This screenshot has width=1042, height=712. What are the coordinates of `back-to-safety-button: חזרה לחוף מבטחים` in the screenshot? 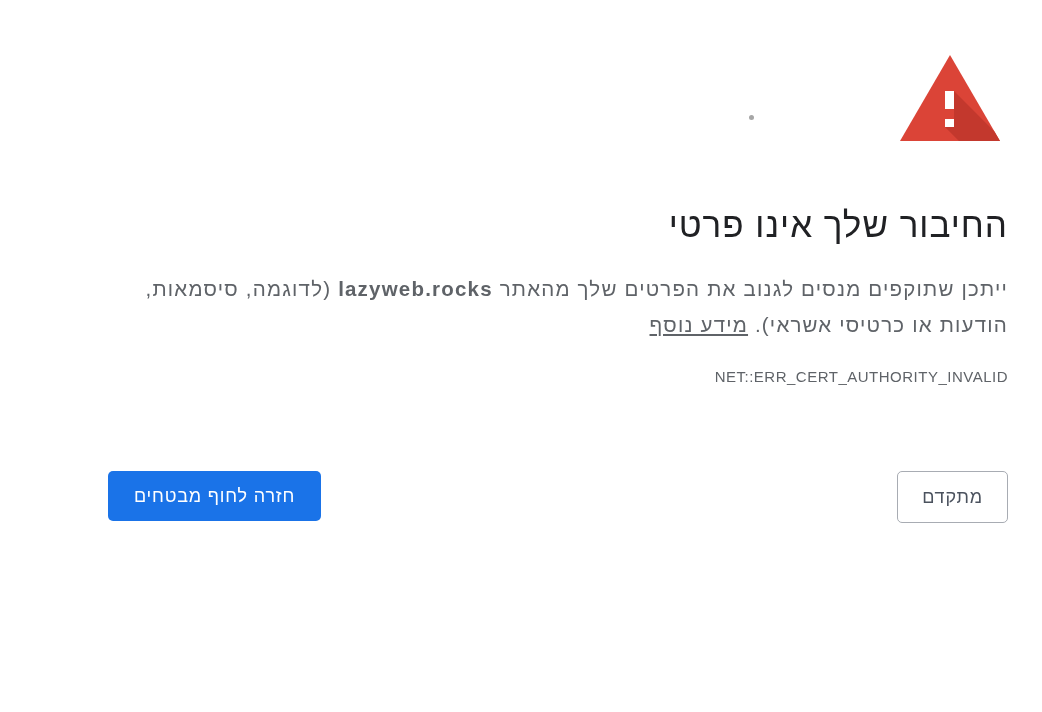 It's located at (214, 496).